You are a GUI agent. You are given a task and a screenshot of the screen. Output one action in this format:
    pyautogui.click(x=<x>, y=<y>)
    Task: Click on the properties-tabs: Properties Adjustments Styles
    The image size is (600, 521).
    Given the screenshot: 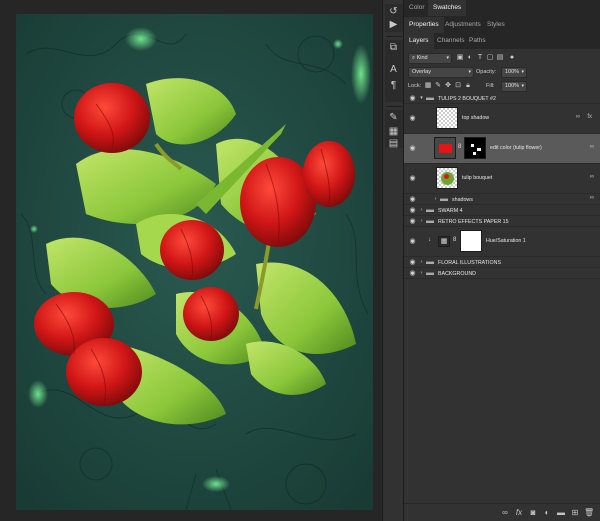 What is the action you would take?
    pyautogui.click(x=502, y=25)
    